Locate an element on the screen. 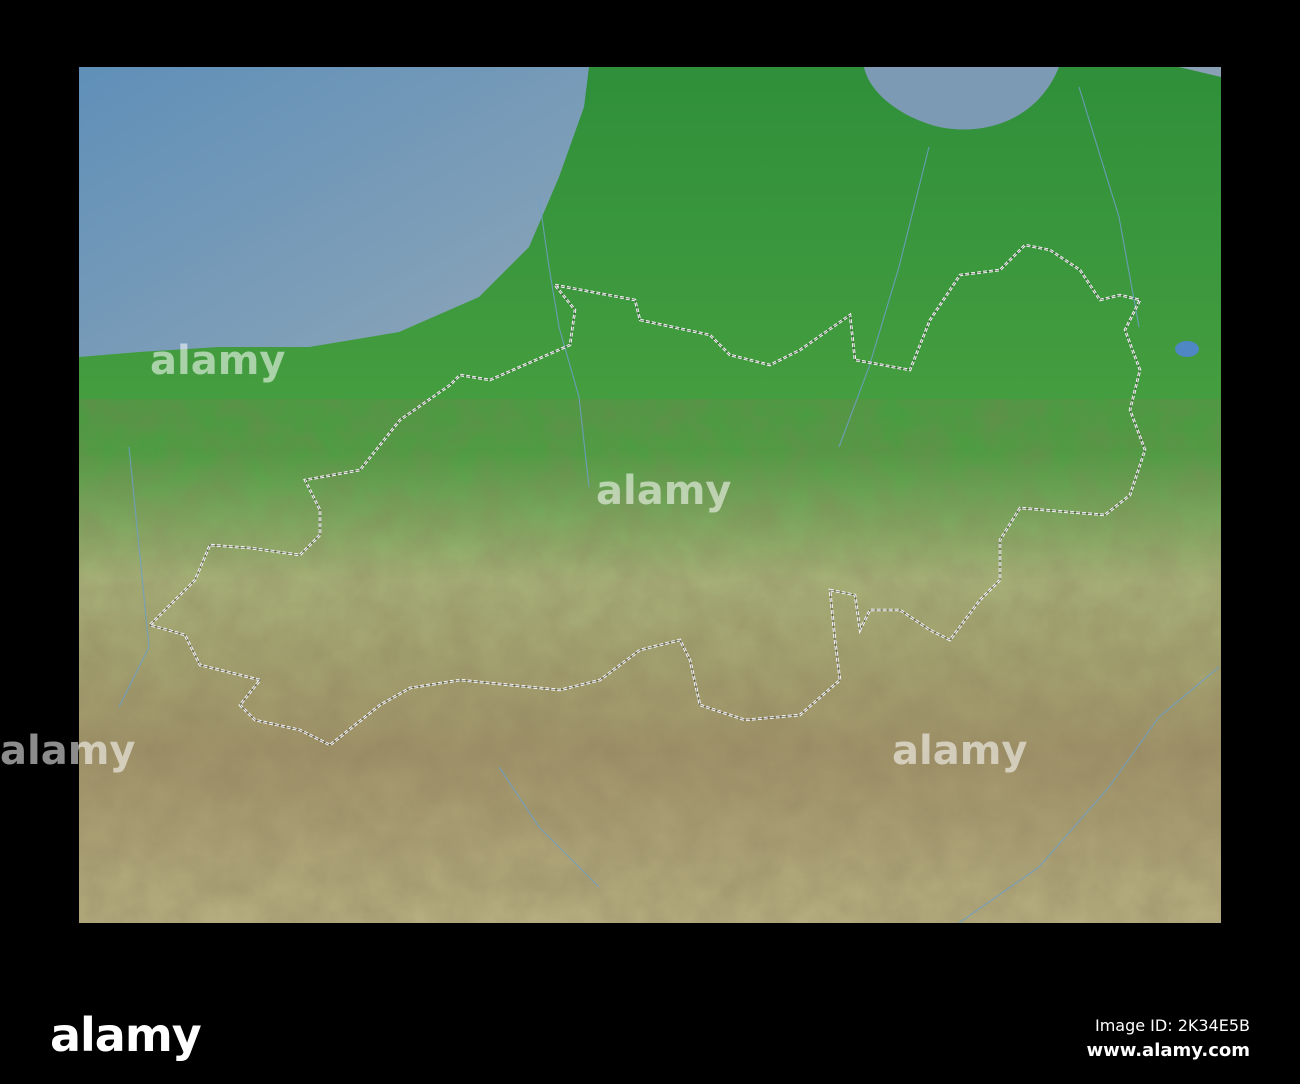 Image resolution: width=1300 pixels, height=1084 pixels. lake is located at coordinates (1187, 349).